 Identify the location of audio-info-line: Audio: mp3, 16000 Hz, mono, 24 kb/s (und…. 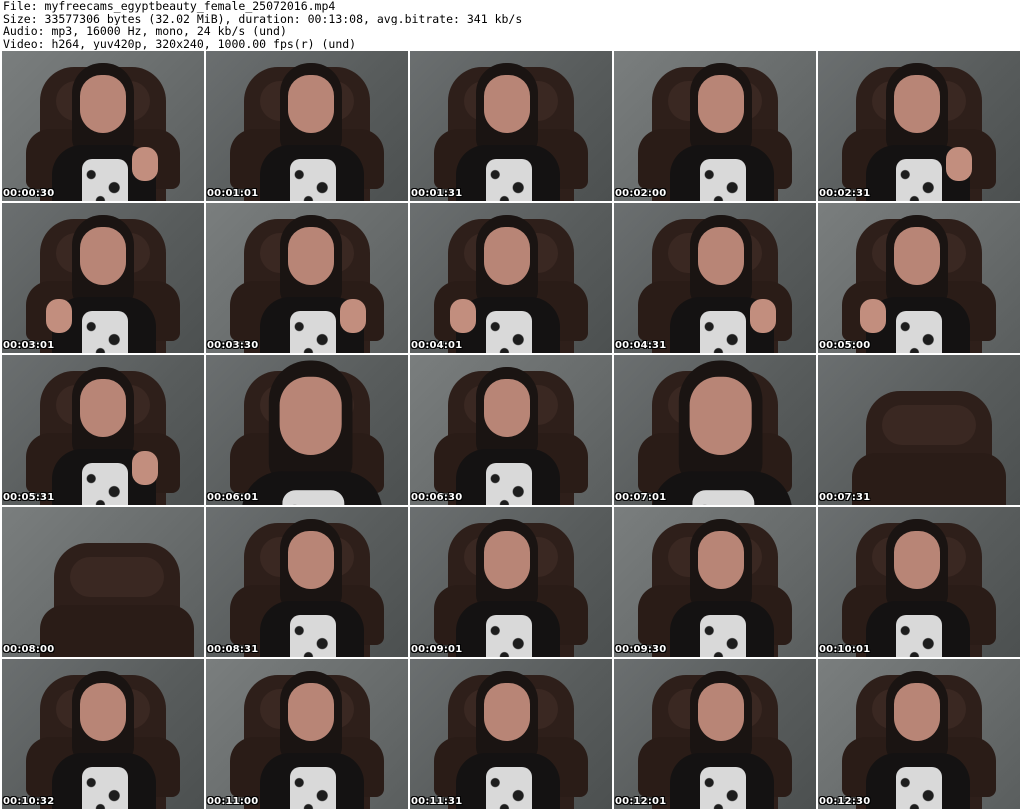
(145, 31).